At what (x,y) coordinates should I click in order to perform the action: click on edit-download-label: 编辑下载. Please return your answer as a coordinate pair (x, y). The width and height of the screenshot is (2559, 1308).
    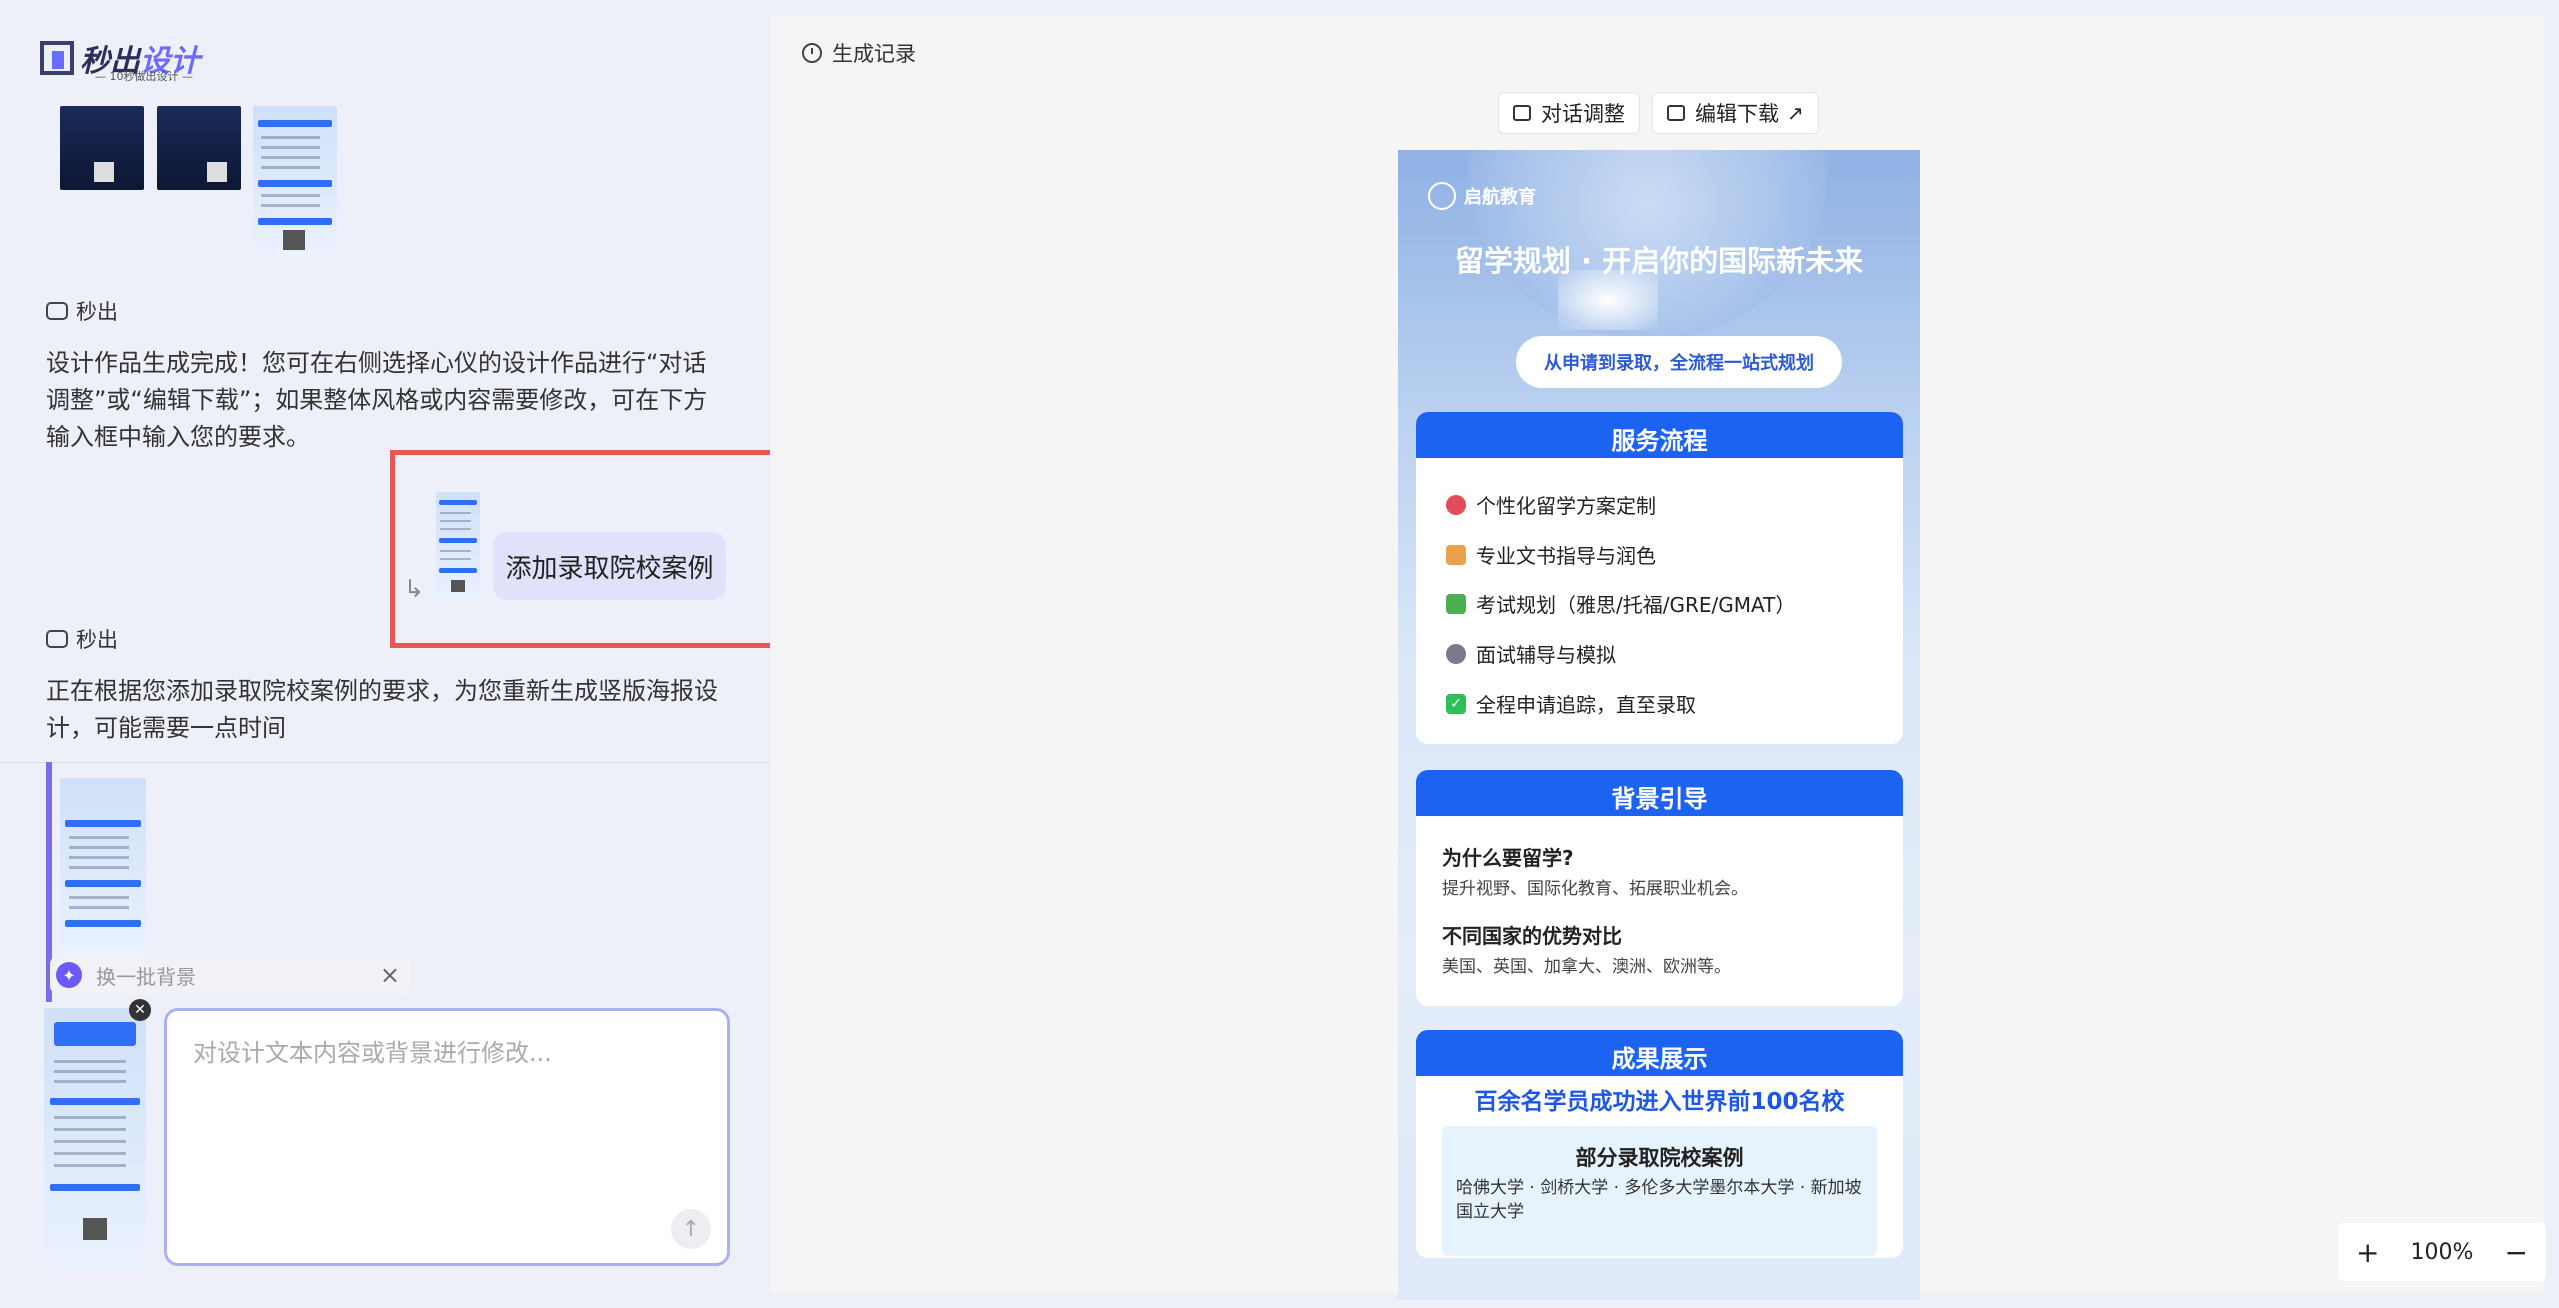
    Looking at the image, I should click on (1737, 114).